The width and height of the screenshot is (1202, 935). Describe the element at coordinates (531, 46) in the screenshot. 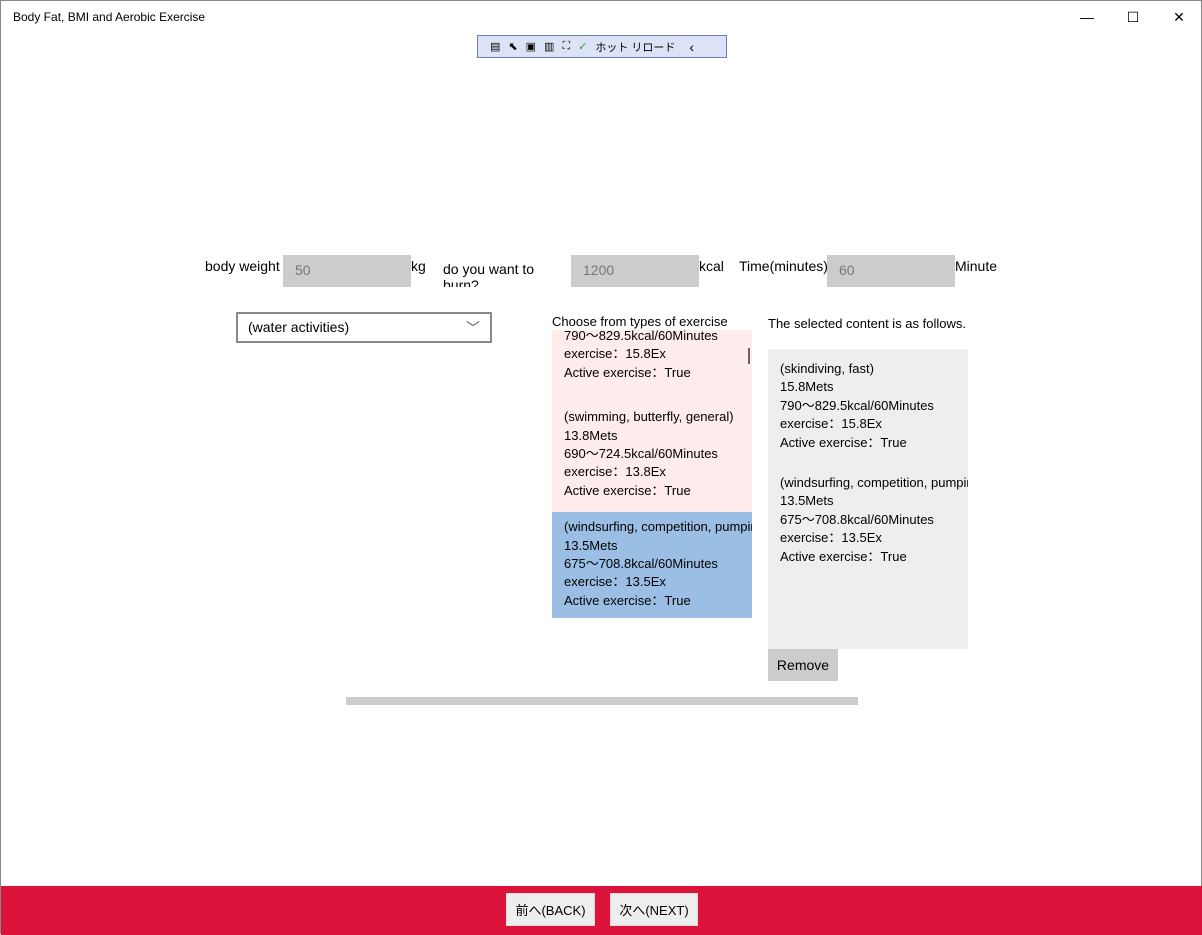

I see `layout-adorner-icon: ▣` at that location.